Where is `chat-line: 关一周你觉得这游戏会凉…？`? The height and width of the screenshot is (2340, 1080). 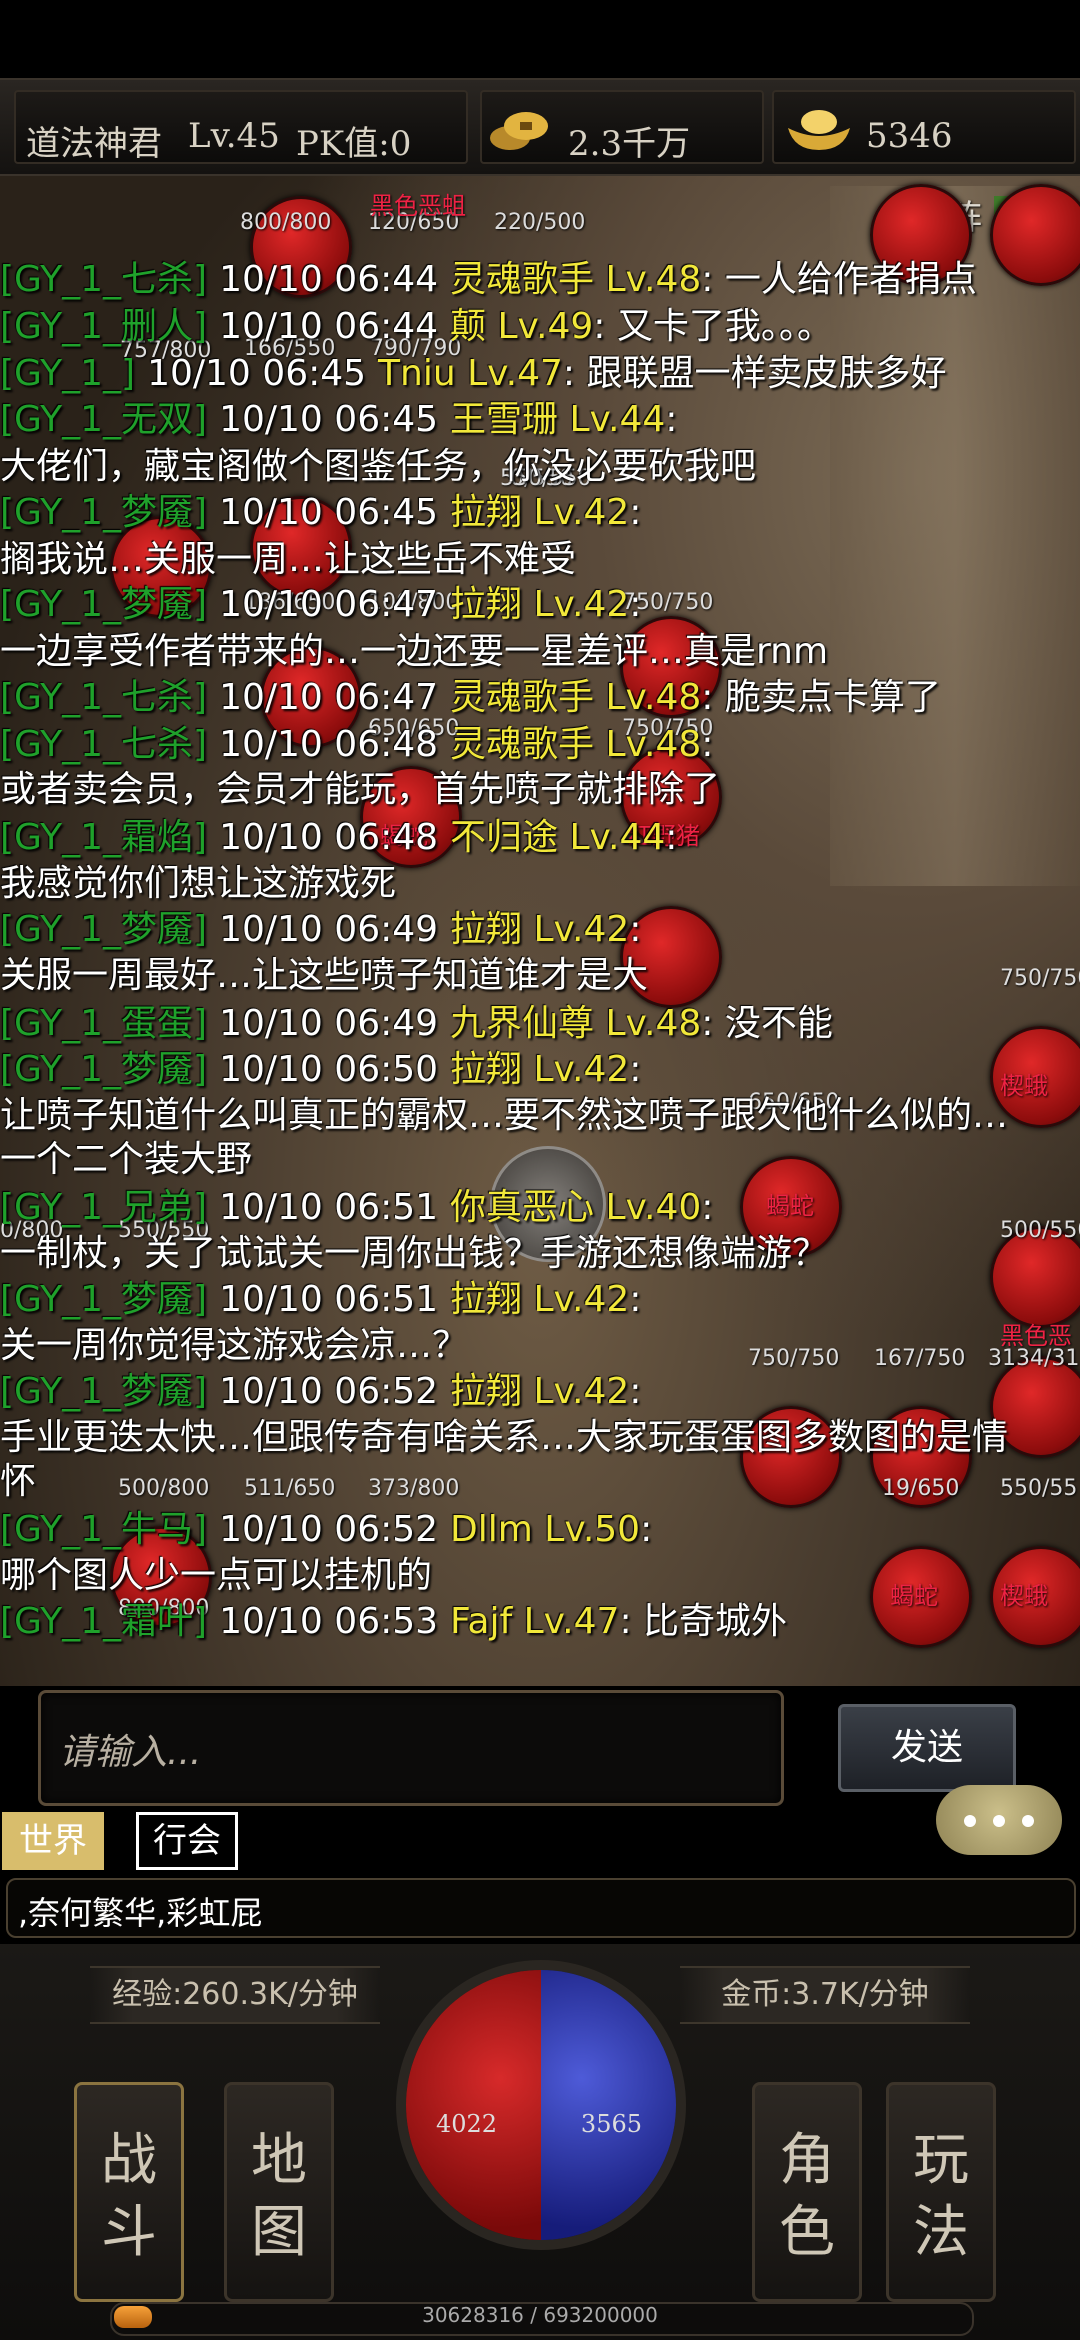 chat-line: 关一周你觉得这游戏会凉…？ is located at coordinates (234, 1346).